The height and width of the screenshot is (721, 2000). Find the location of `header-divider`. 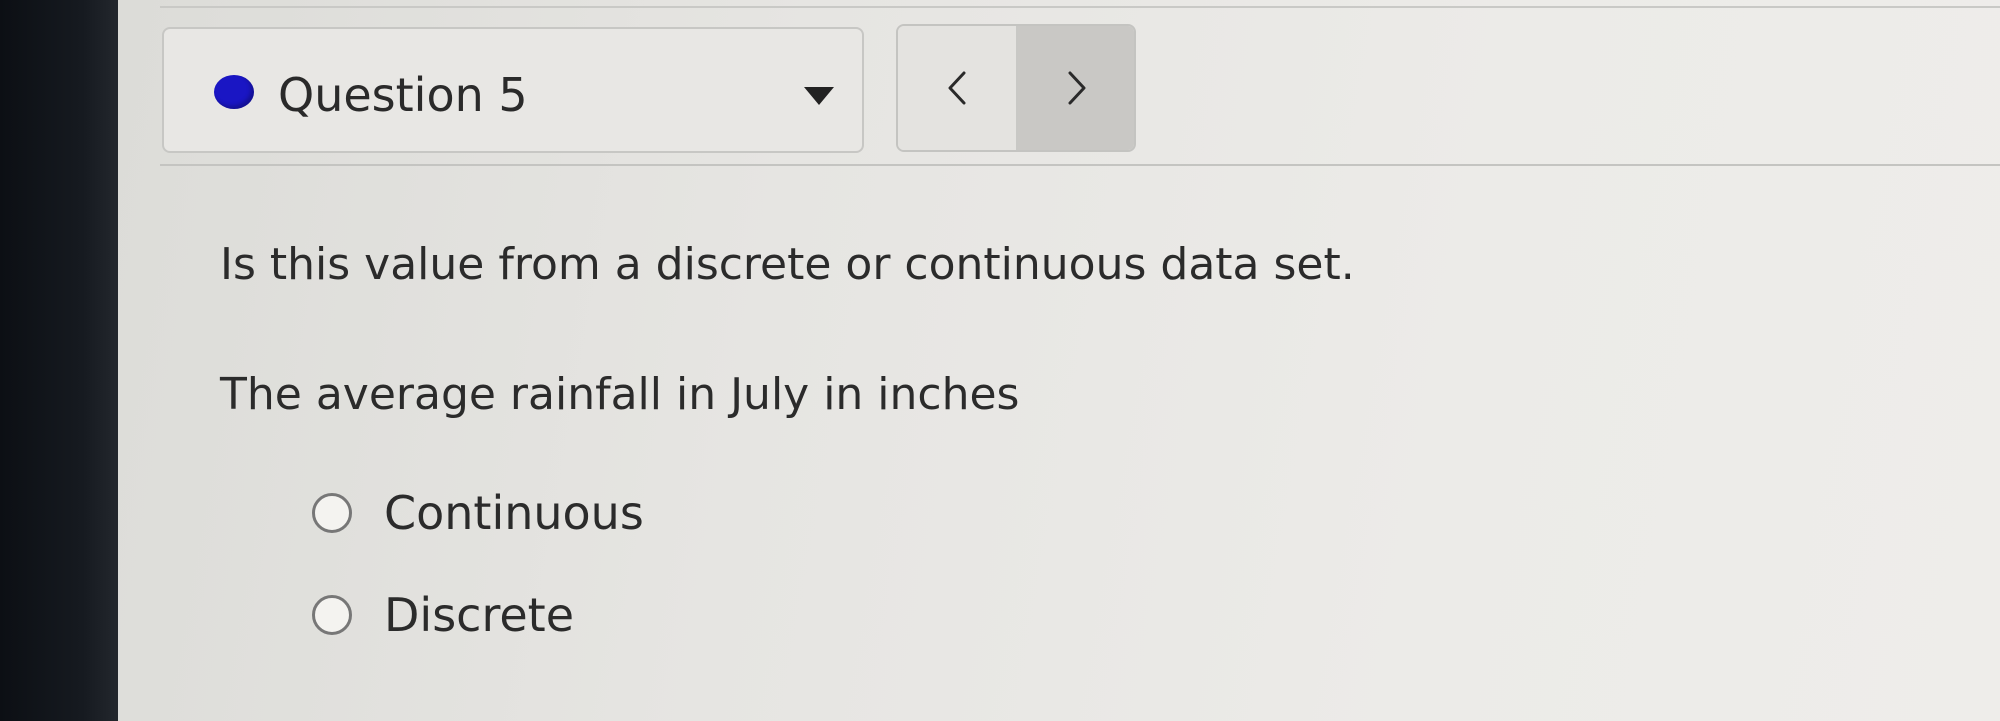

header-divider is located at coordinates (1080, 165).